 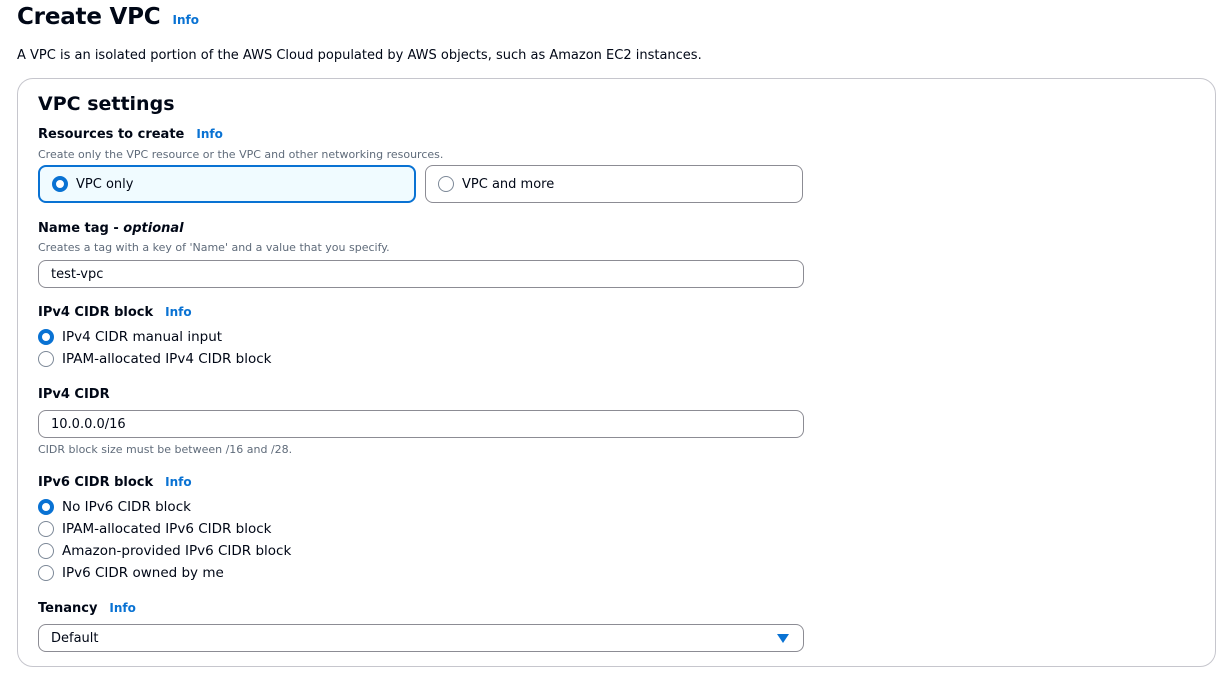 I want to click on radio-ipv6-ipam: IPAM-allocated IPv6 CIDR block, so click(x=155, y=529).